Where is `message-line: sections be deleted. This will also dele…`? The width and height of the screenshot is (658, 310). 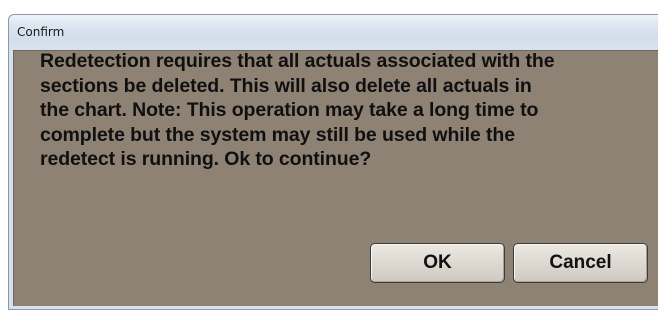 message-line: sections be deleted. This will also dele… is located at coordinates (286, 85).